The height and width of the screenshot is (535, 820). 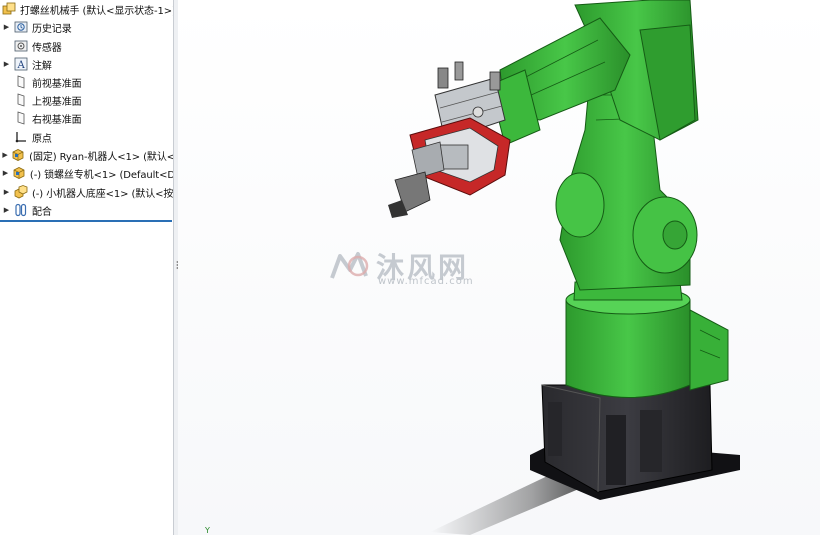 I want to click on tree-root-label: 打螺丝机械手 (默认<显示状态-1>), so click(x=98, y=11).